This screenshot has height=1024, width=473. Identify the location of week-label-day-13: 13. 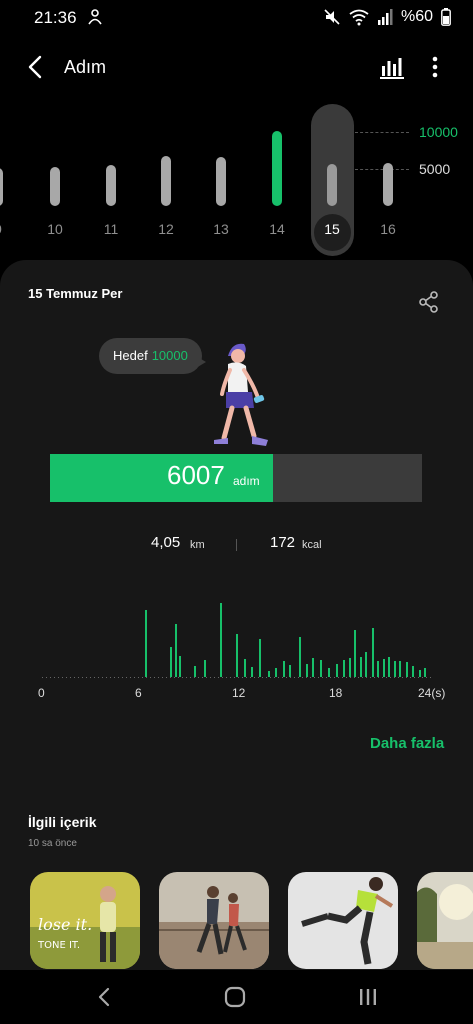
(221, 229).